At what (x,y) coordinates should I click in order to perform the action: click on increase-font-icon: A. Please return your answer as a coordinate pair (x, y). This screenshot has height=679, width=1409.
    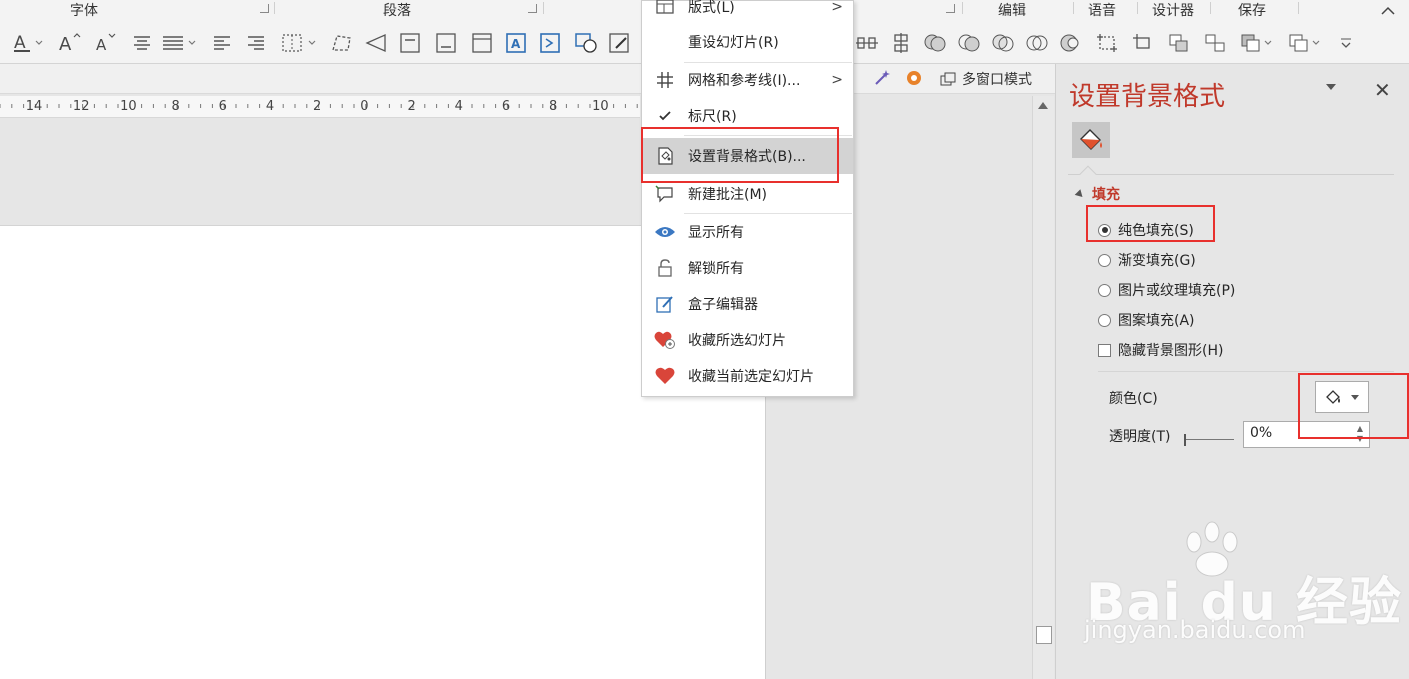
    Looking at the image, I should click on (71, 43).